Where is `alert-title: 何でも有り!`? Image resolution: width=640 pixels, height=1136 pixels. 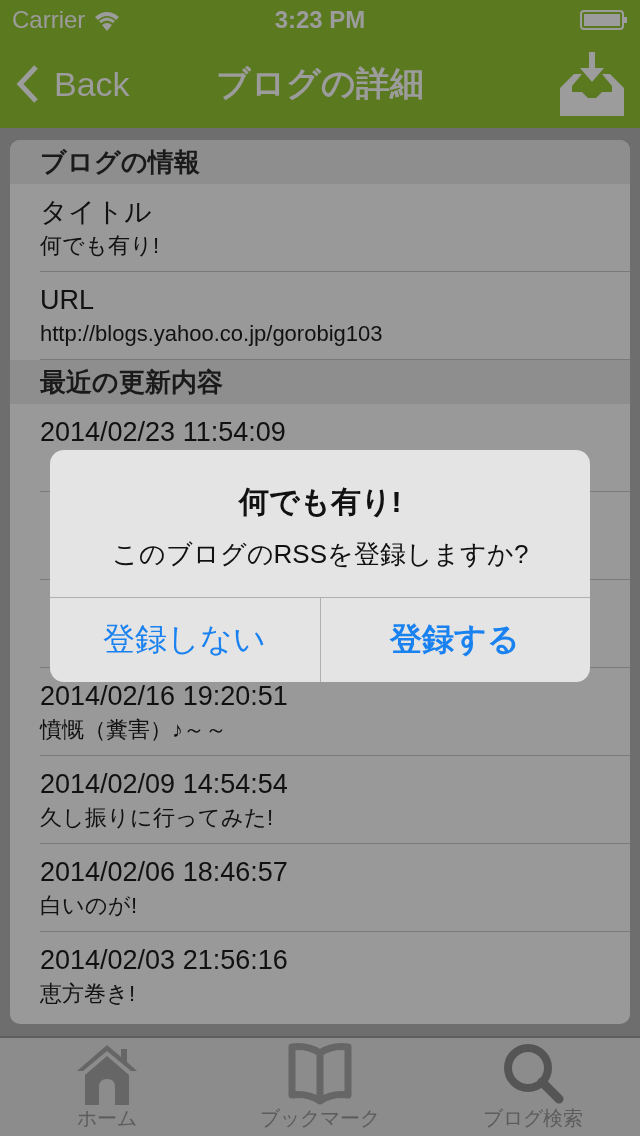 alert-title: 何でも有り! is located at coordinates (320, 501).